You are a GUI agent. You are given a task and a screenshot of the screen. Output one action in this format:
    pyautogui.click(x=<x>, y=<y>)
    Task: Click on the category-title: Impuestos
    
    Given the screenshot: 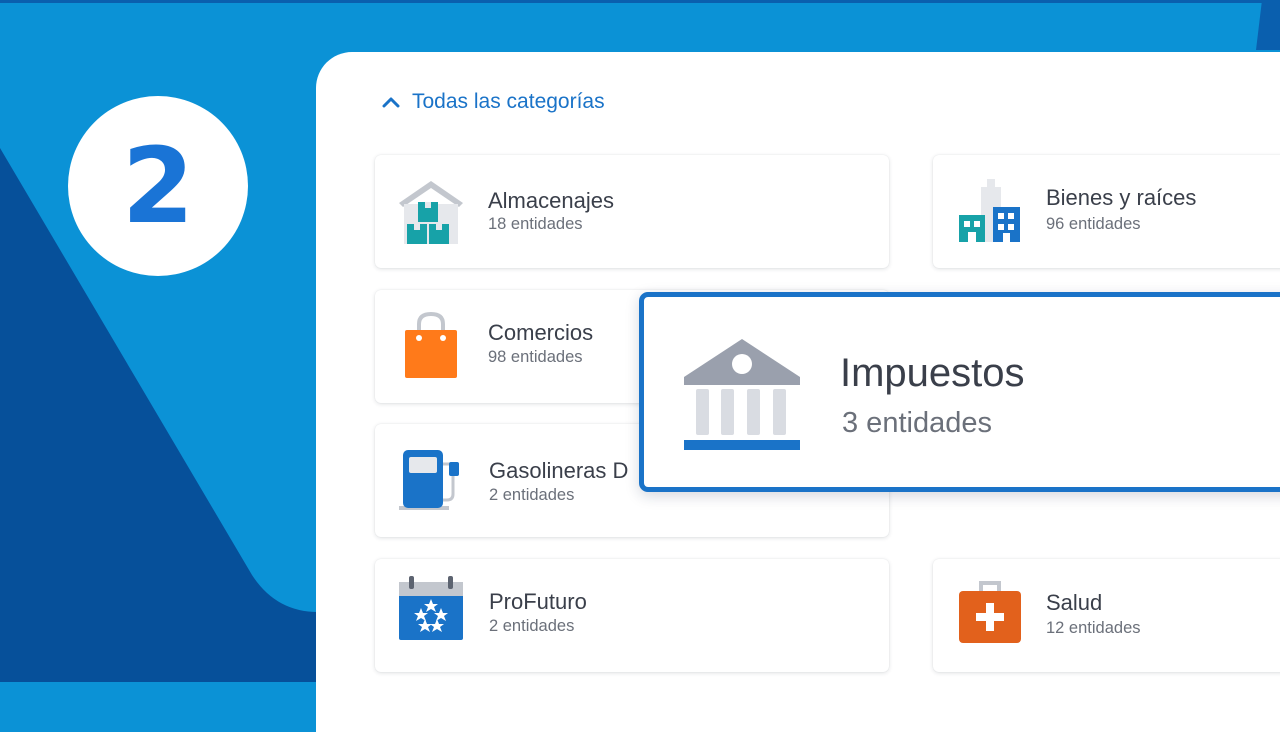 What is the action you would take?
    pyautogui.click(x=932, y=373)
    